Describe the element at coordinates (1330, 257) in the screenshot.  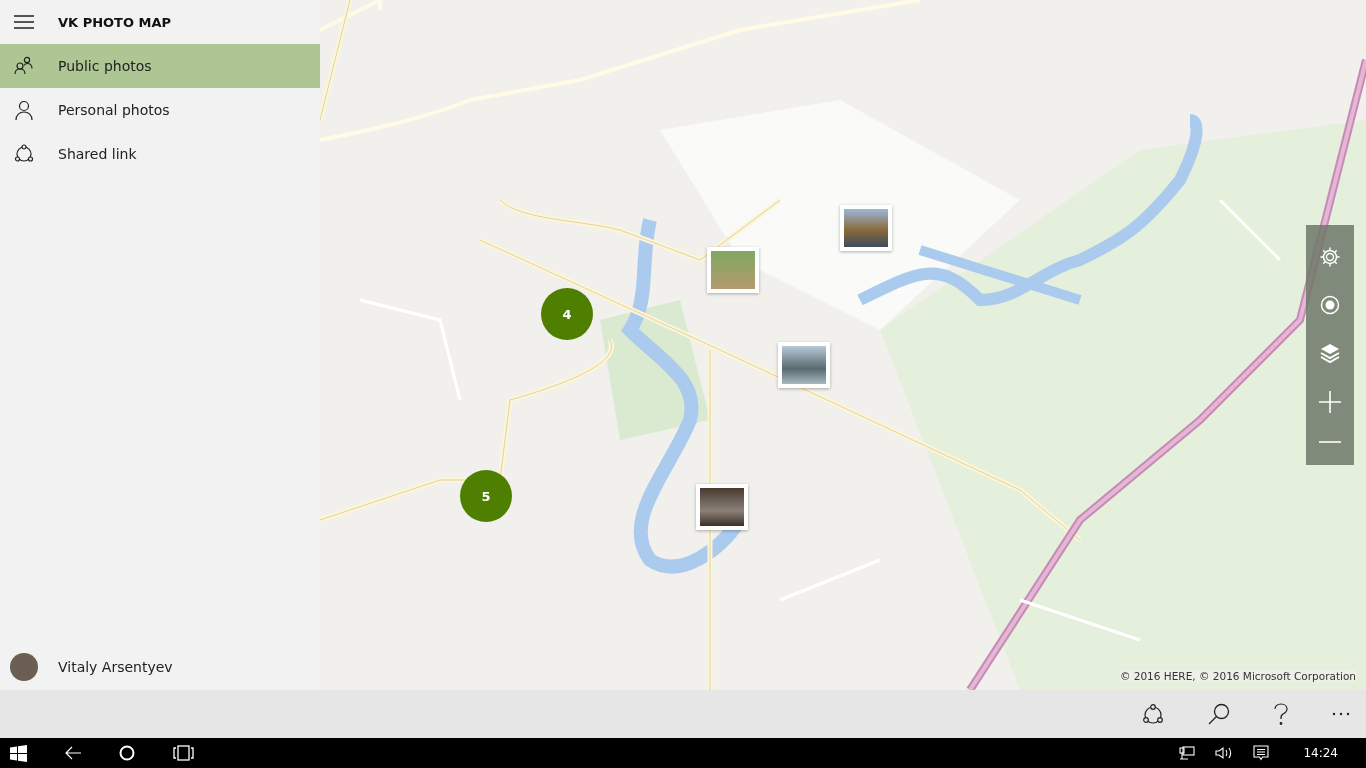
I see `settings-icon` at that location.